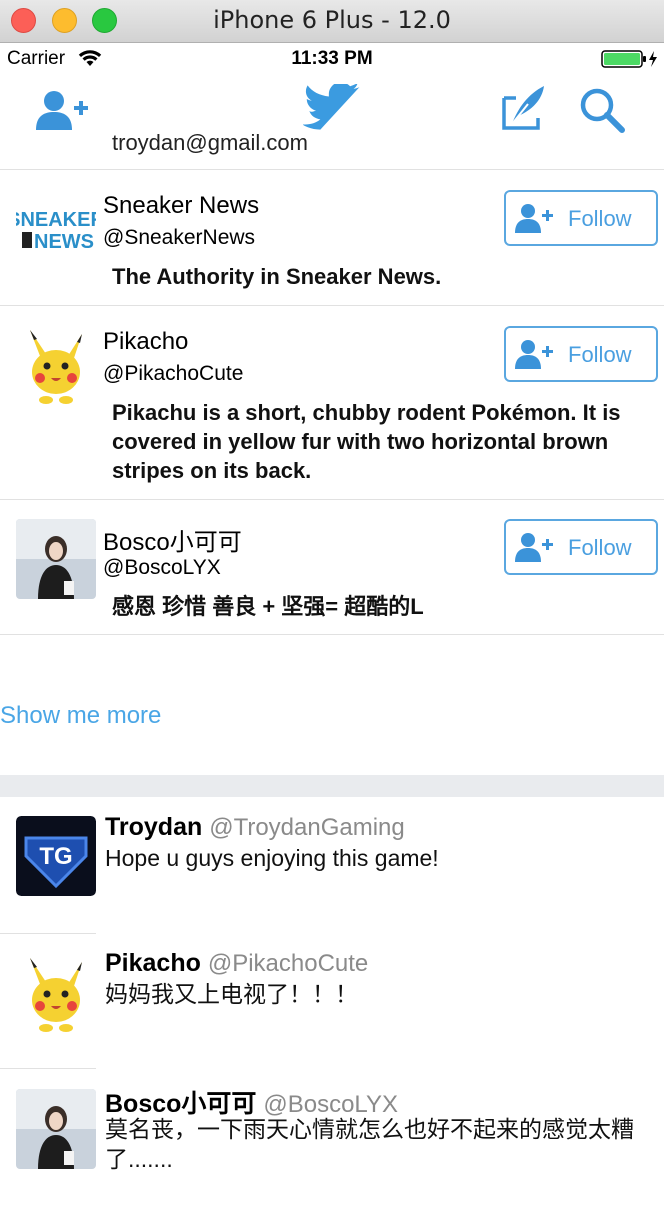  Describe the element at coordinates (288, 963) in the screenshot. I see `tweet-author-handle: @PikachoCute` at that location.